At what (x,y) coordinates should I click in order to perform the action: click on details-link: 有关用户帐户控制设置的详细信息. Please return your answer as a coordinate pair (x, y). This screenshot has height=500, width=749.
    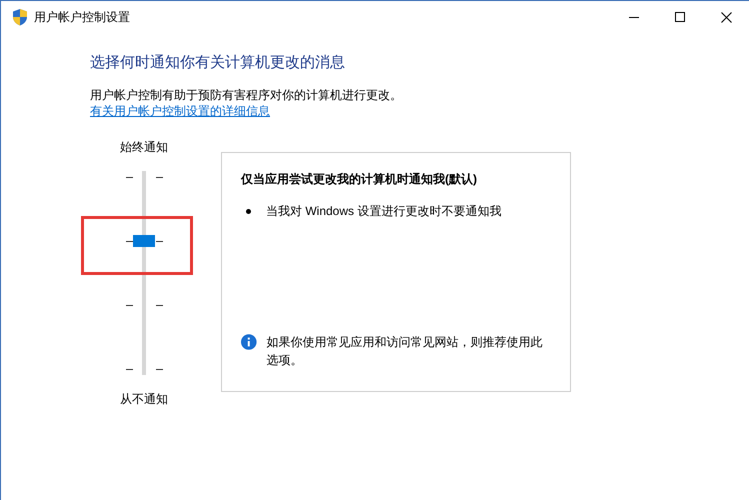
    Looking at the image, I should click on (180, 111).